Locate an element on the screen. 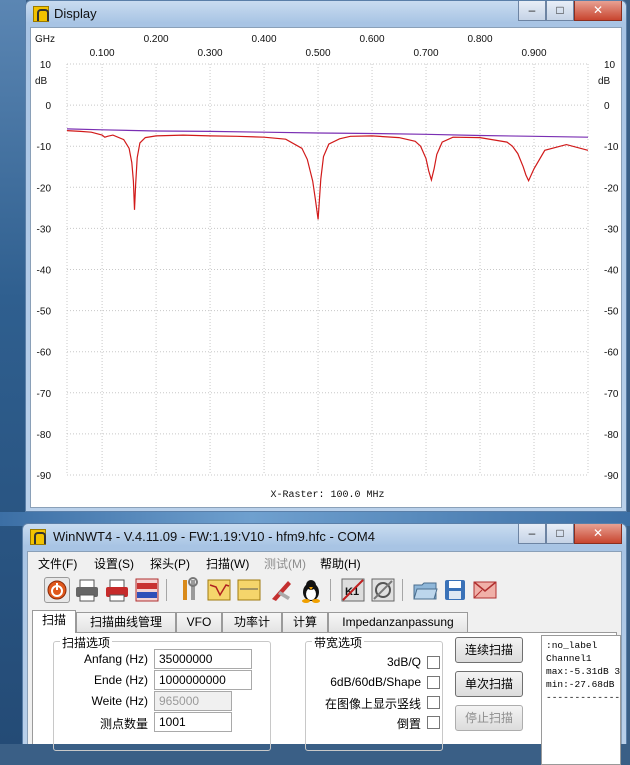  printer-red-icon is located at coordinates (117, 590).